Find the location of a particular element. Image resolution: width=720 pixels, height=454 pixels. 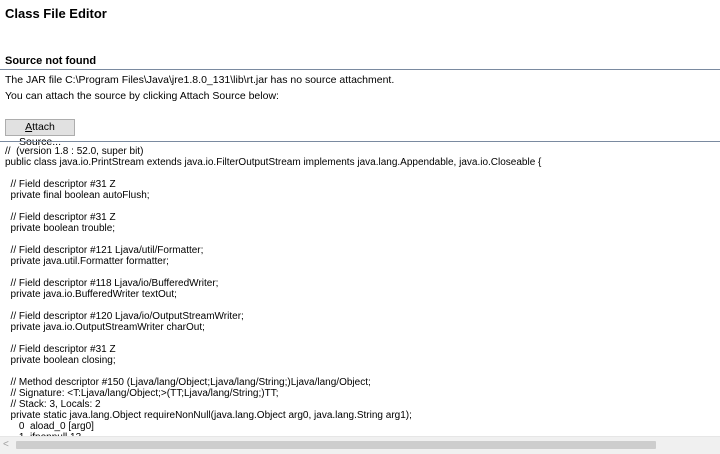

code-line: private boolean closing; is located at coordinates (60, 360).